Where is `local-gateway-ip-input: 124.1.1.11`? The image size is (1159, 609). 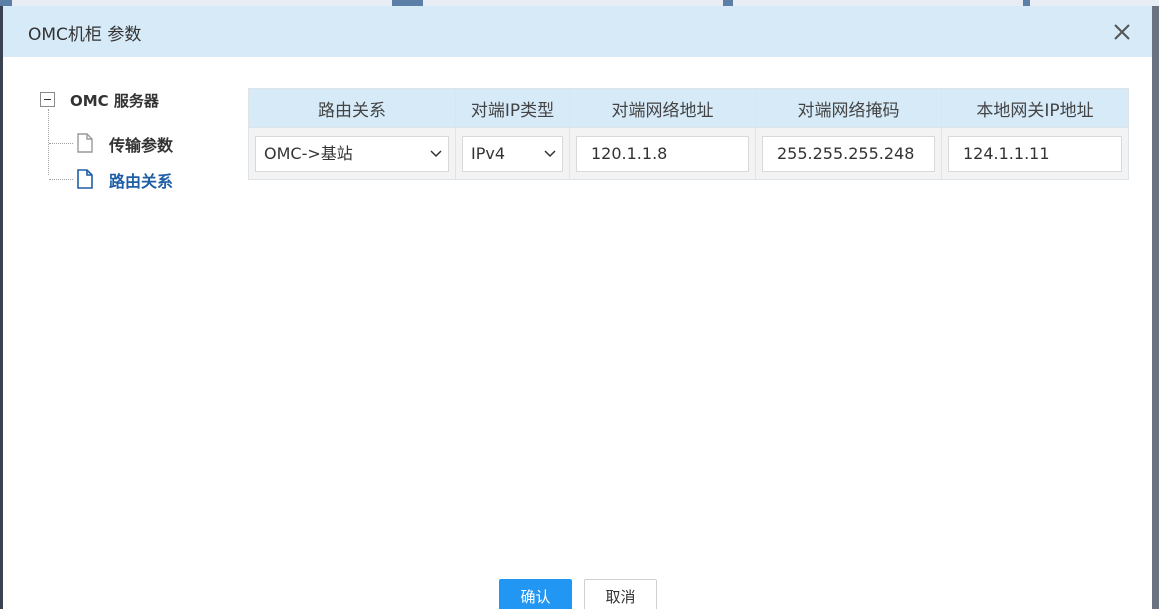 local-gateway-ip-input: 124.1.1.11 is located at coordinates (1035, 153).